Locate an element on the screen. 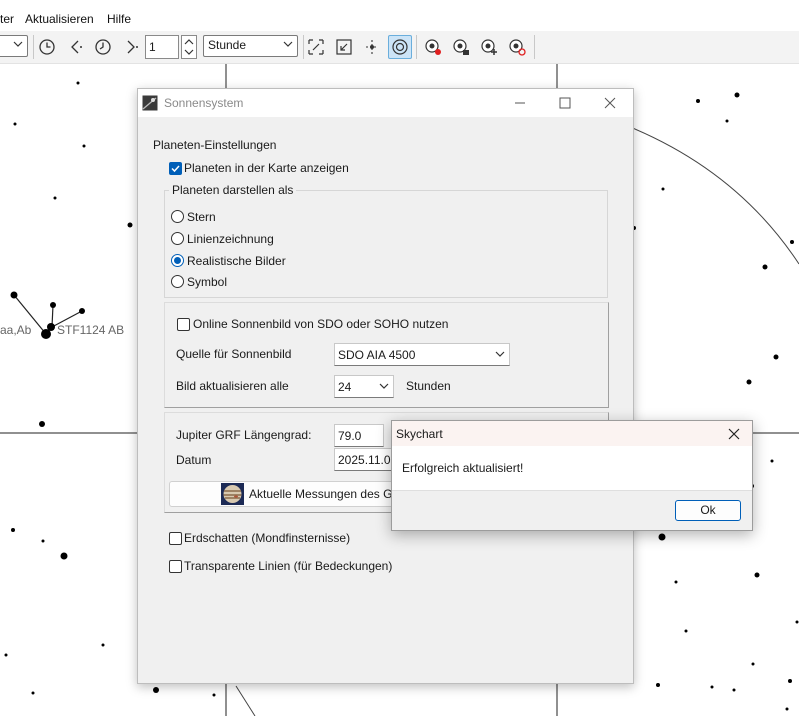 Image resolution: width=799 pixels, height=716 pixels. menu-item-partial: ter is located at coordinates (7, 19).